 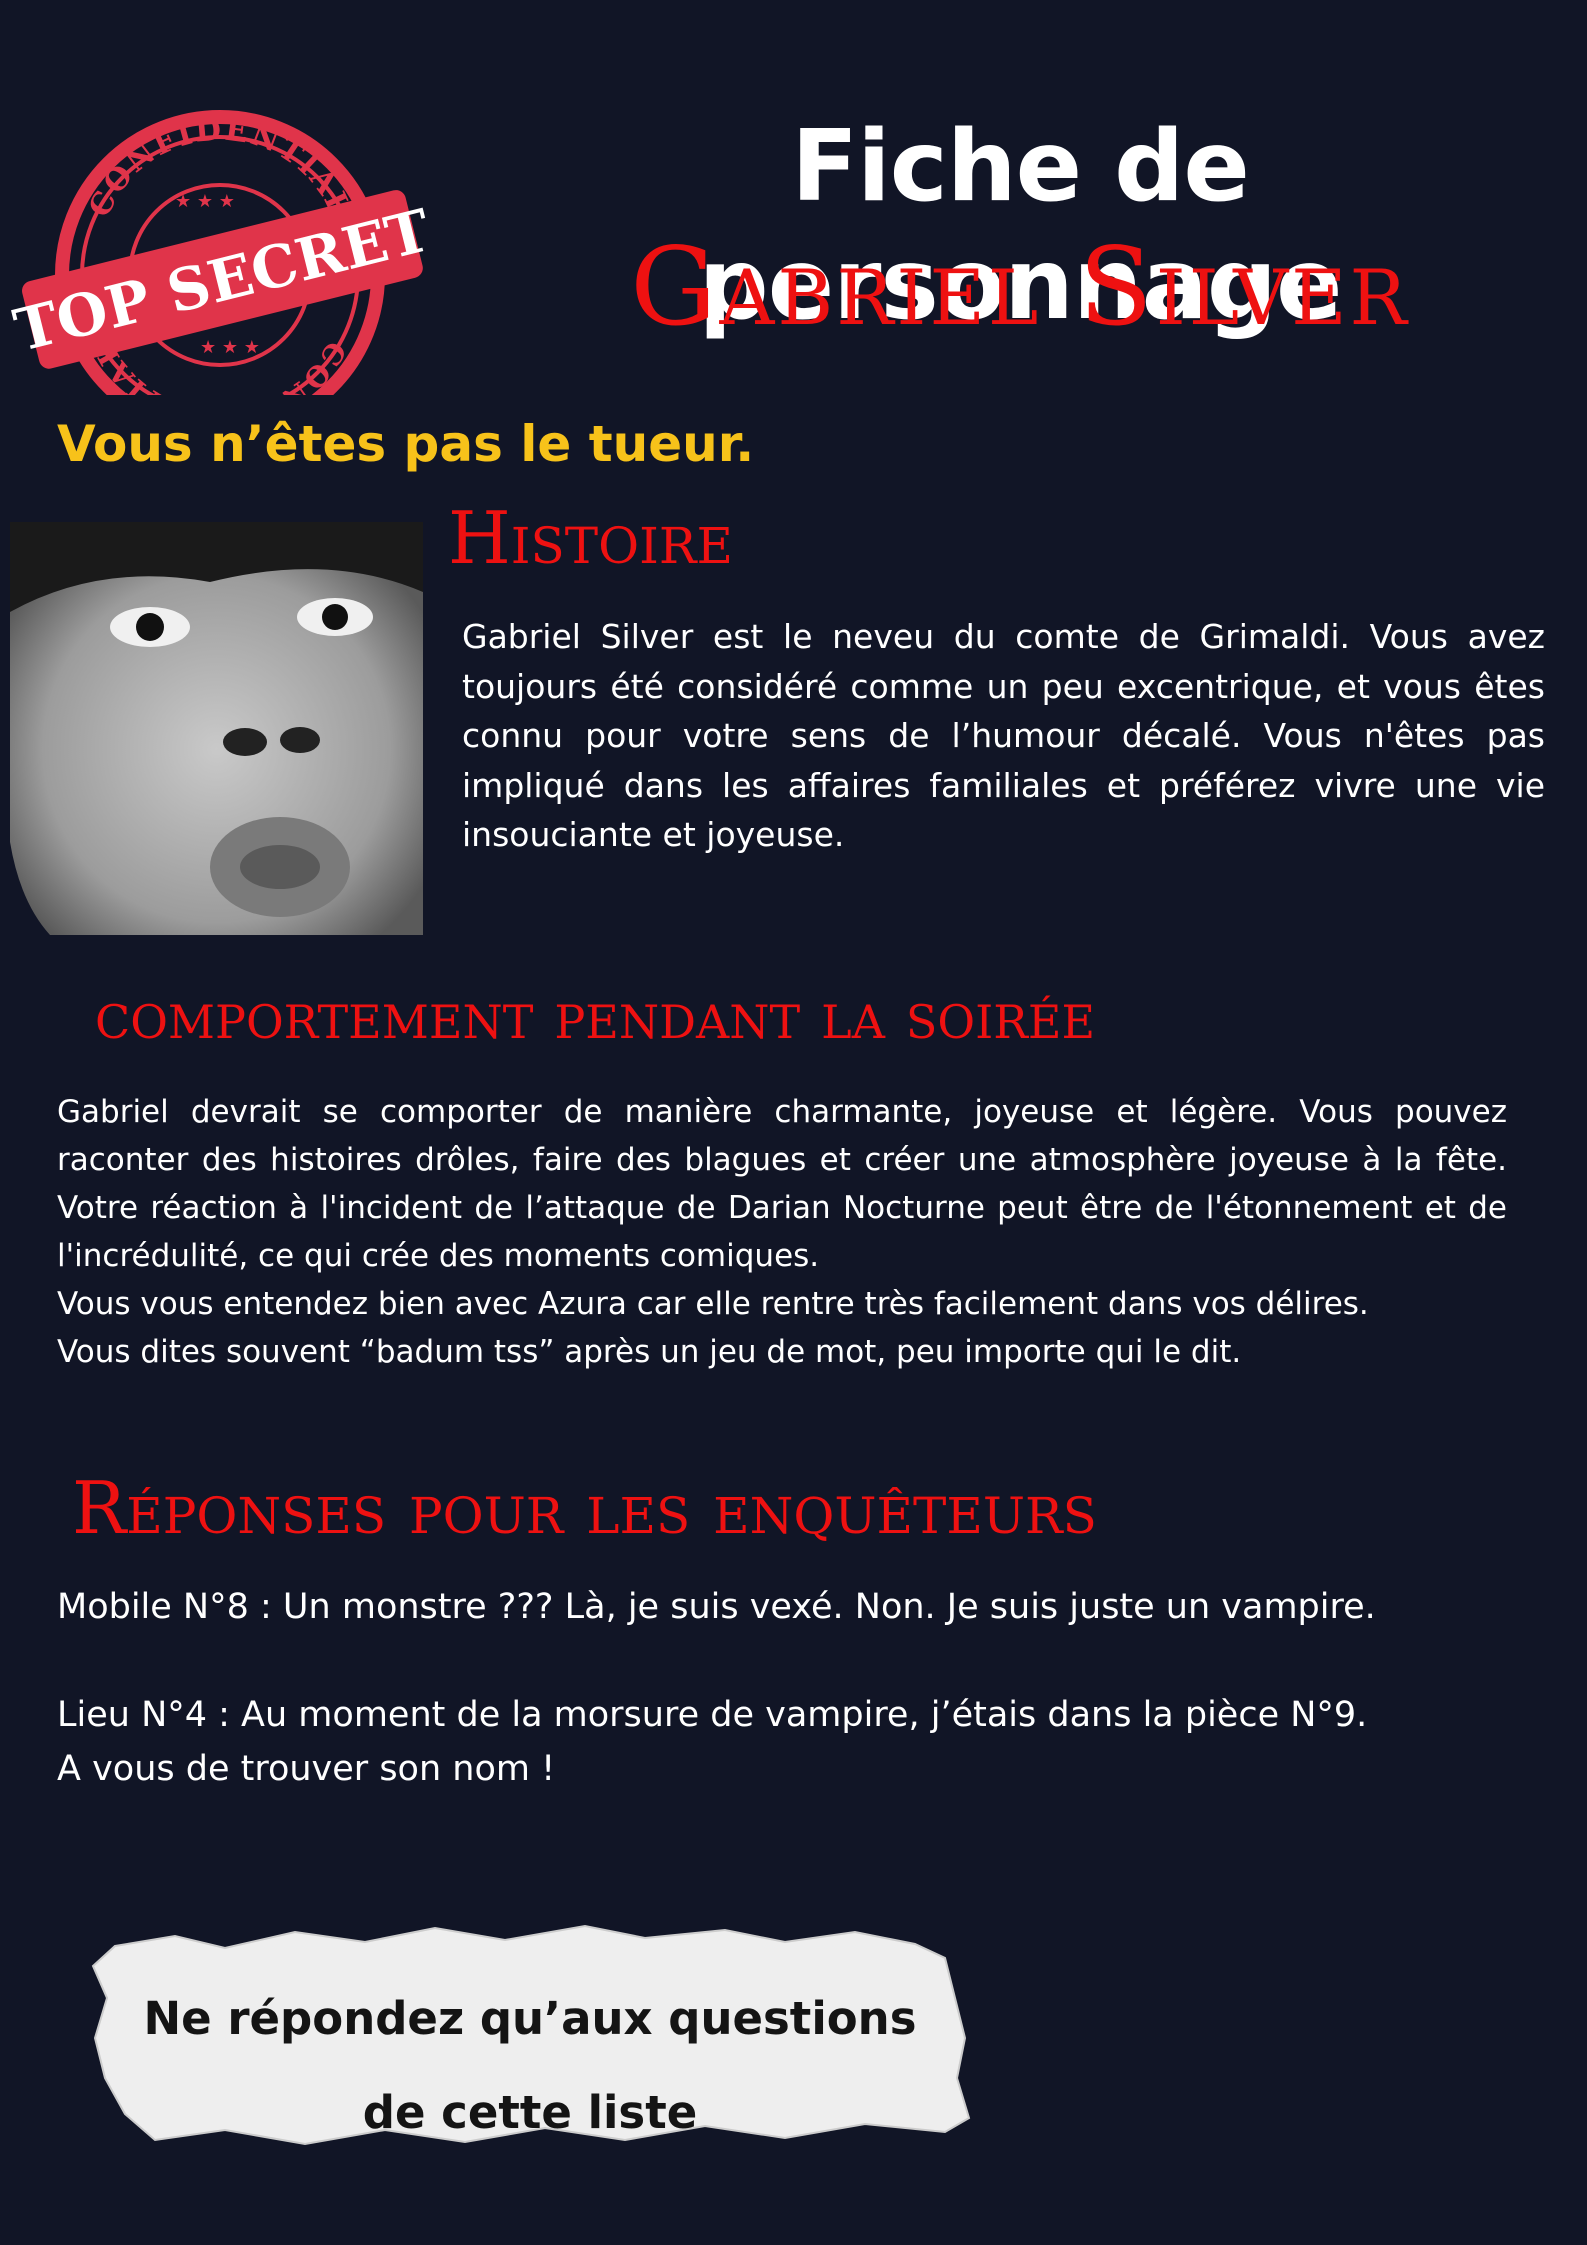 What do you see at coordinates (306, 1769) in the screenshot?
I see `lieu-hint: A vous de trouver son nom !` at bounding box center [306, 1769].